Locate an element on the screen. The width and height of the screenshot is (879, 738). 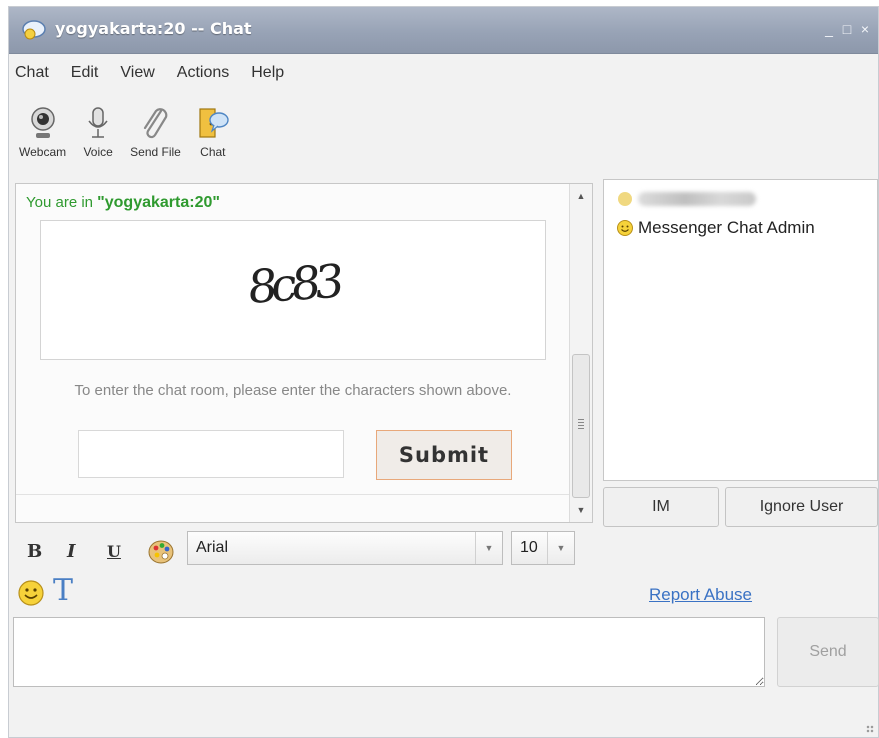
blurred-username is located at coordinates (697, 199).